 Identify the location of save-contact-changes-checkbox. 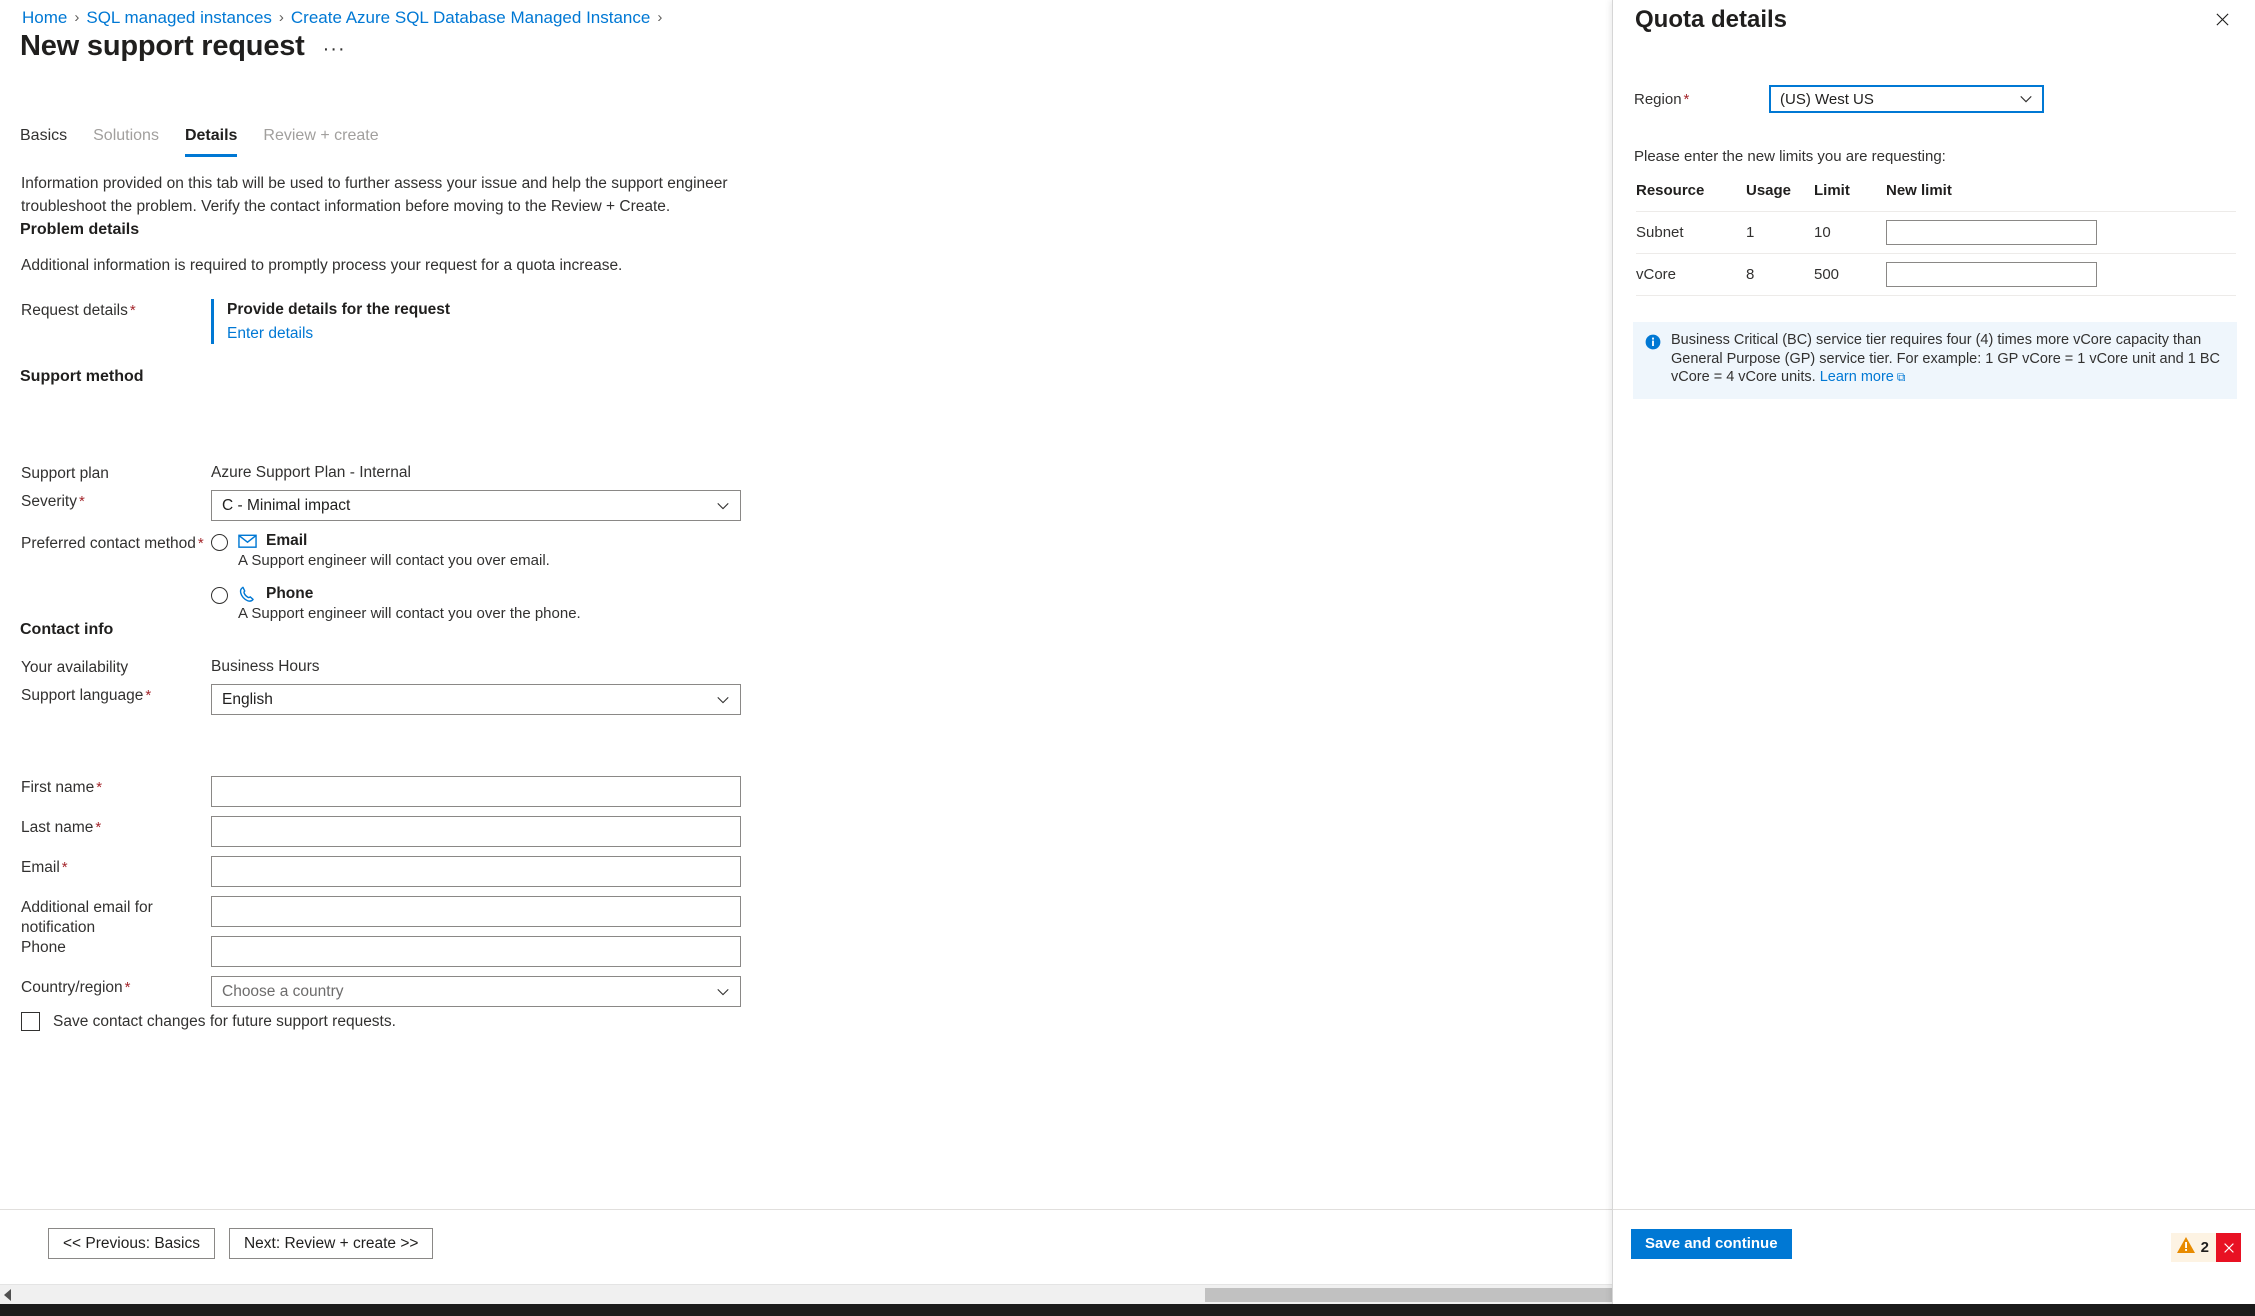
(30, 1021).